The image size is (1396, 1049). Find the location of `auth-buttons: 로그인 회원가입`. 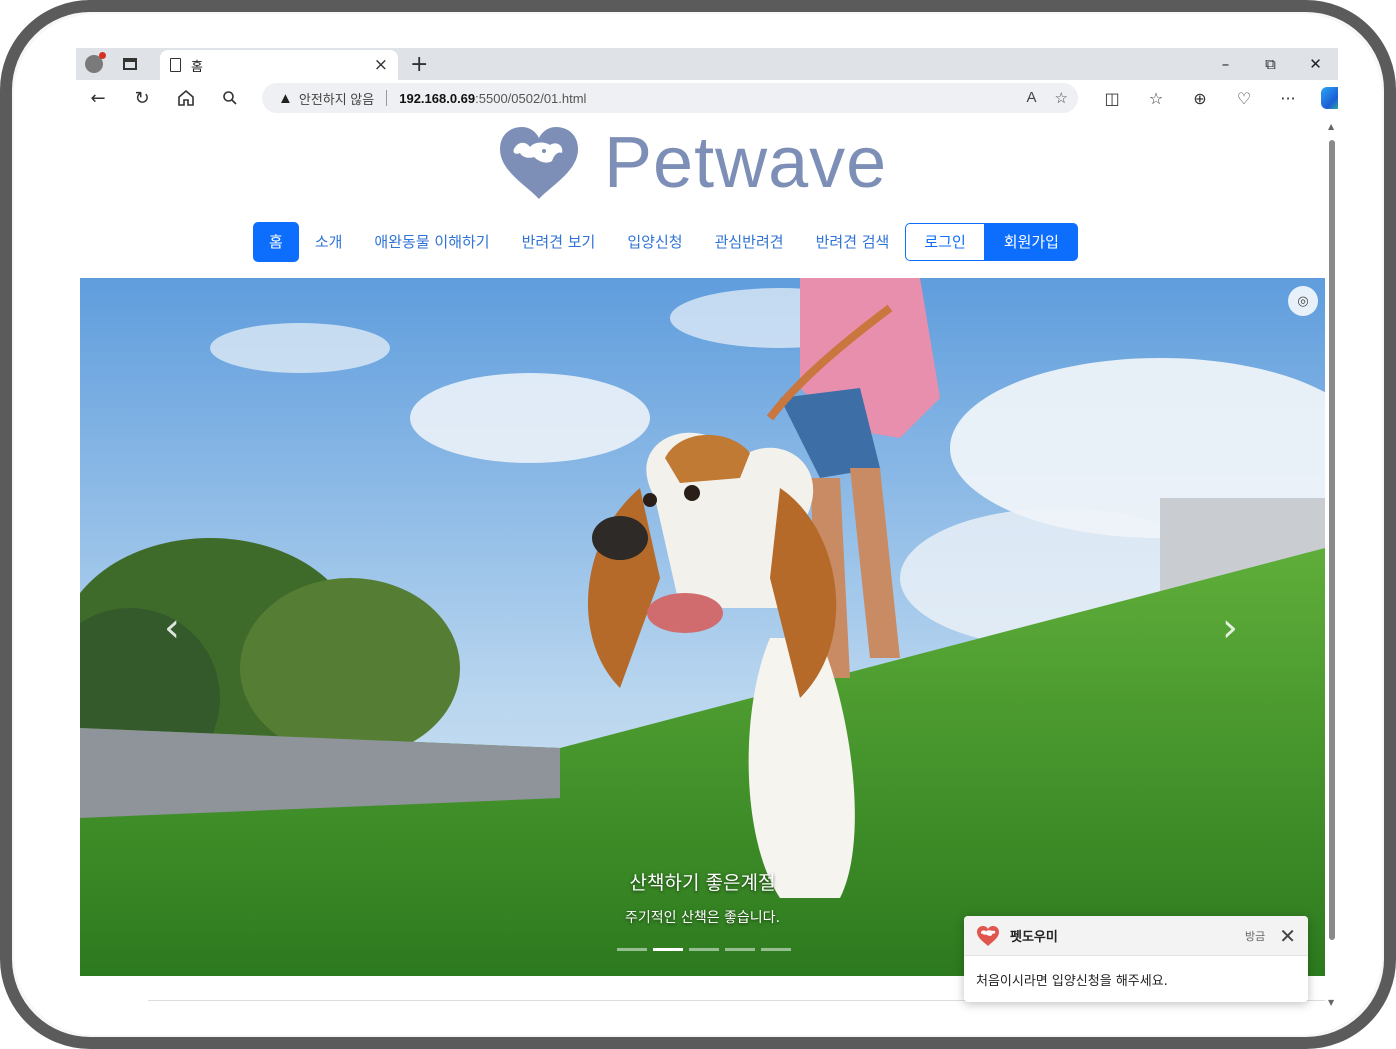

auth-buttons: 로그인 회원가입 is located at coordinates (991, 242).